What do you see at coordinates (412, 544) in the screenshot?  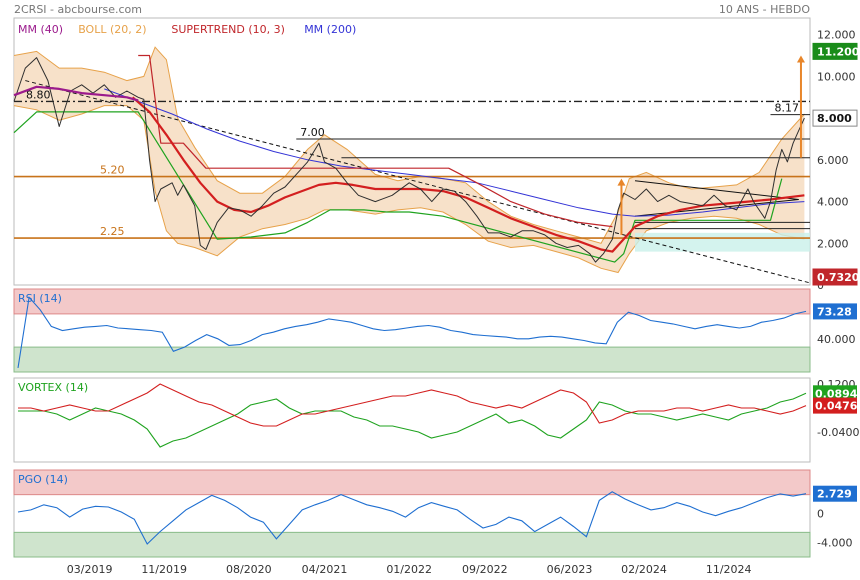 I see `pgo-oversold-zone` at bounding box center [412, 544].